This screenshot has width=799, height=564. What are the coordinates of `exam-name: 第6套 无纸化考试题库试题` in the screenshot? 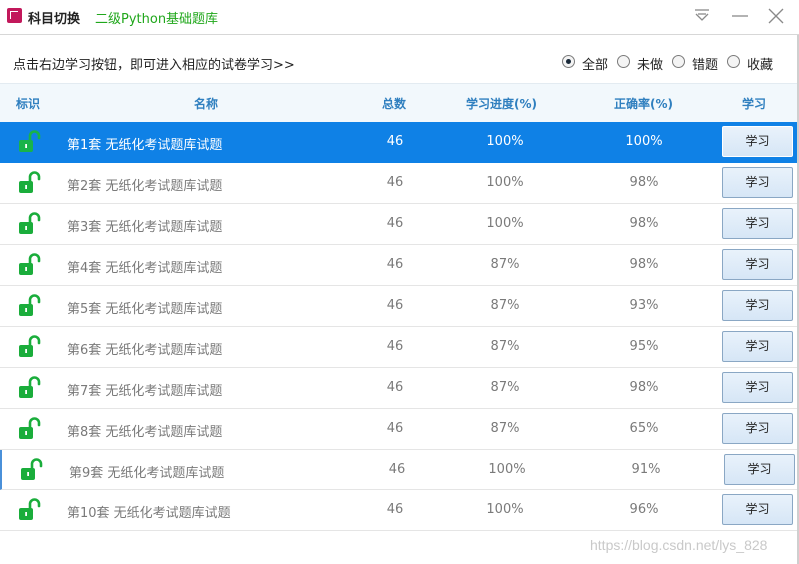 It's located at (145, 350).